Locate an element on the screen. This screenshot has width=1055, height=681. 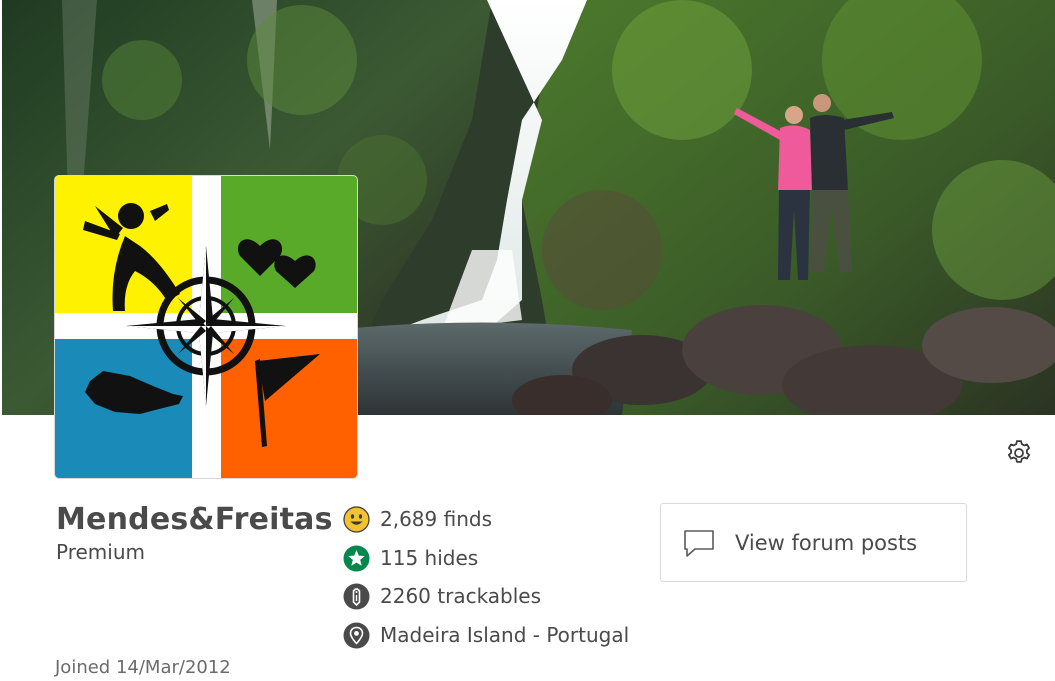
stat-finds-label: 2,689 finds is located at coordinates (436, 519).